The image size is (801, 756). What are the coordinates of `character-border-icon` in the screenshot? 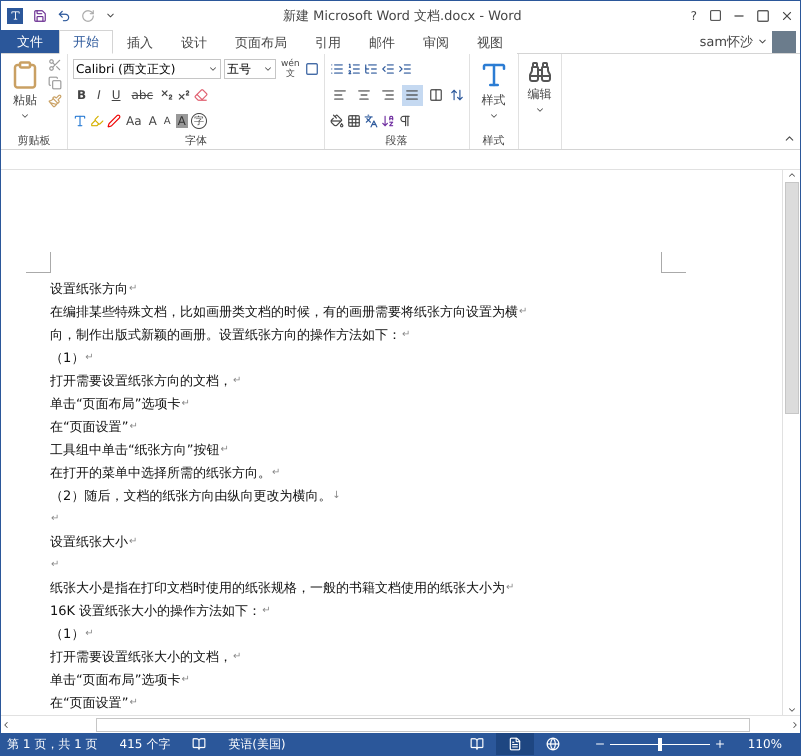 It's located at (311, 69).